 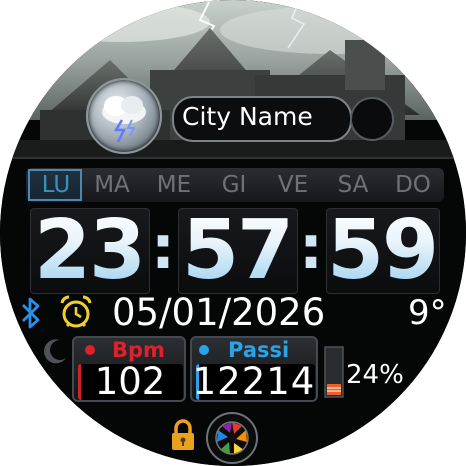 I want to click on thunderstorm-icon, so click(x=124, y=116).